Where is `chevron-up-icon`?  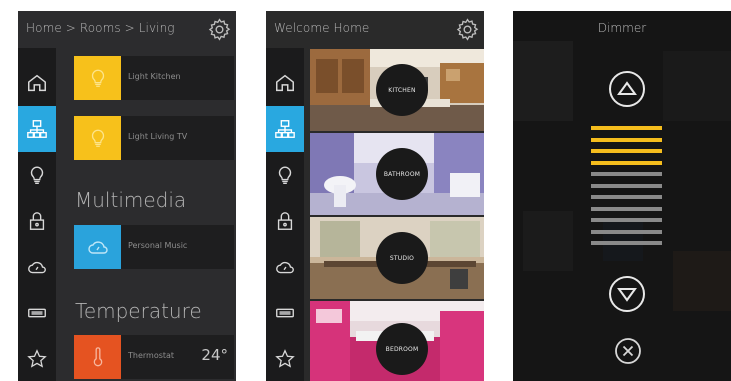 chevron-up-icon is located at coordinates (627, 88).